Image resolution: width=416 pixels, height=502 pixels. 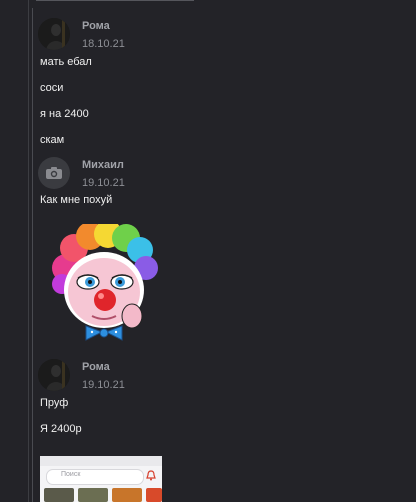 What do you see at coordinates (28, 251) in the screenshot?
I see `thread-divider-outer` at bounding box center [28, 251].